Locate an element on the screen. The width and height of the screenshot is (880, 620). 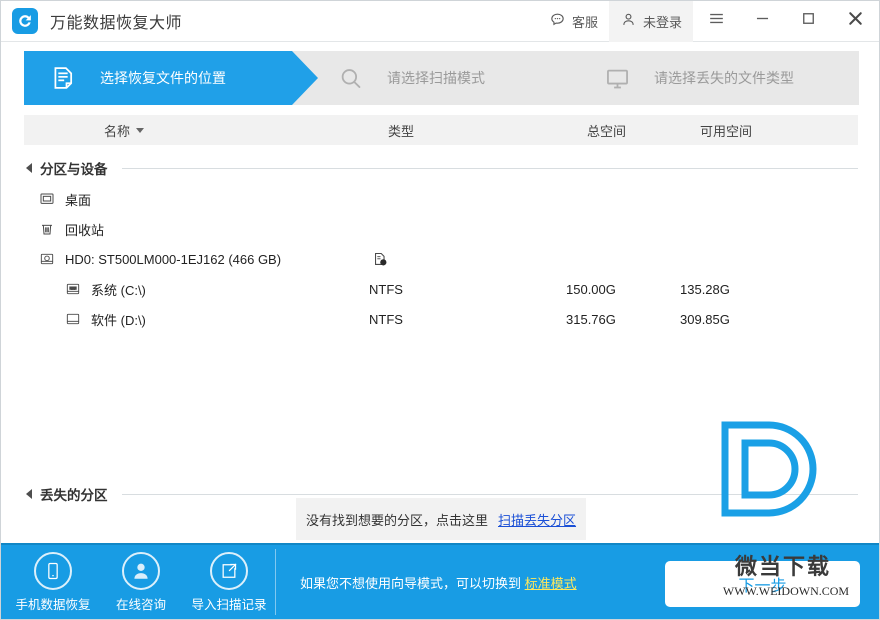
maximize-icon is located at coordinates (808, 21).